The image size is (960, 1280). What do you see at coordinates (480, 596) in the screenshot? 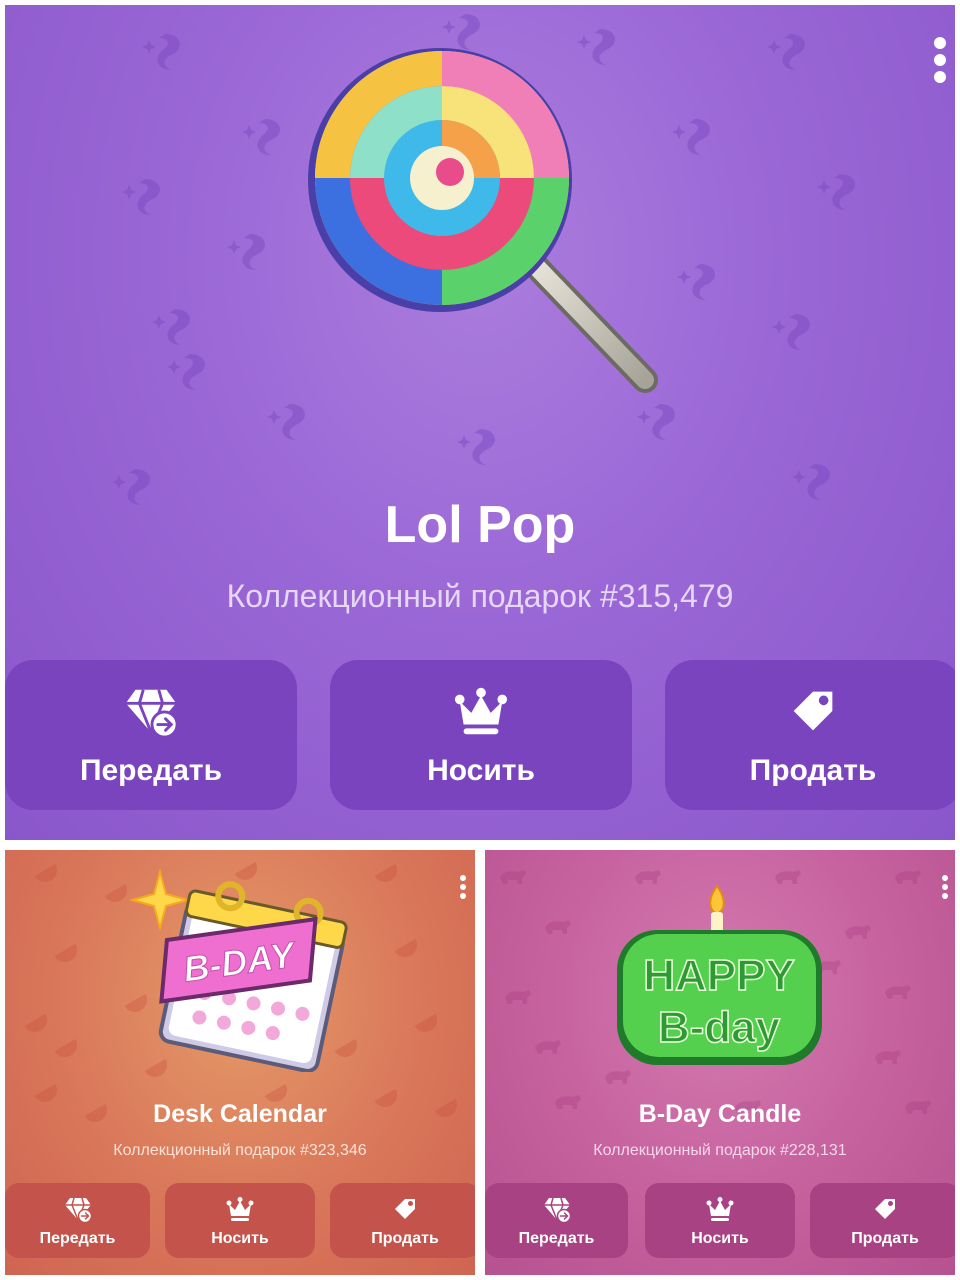
I see `gift-subtitle: Коллекционный подарок #315,479` at bounding box center [480, 596].